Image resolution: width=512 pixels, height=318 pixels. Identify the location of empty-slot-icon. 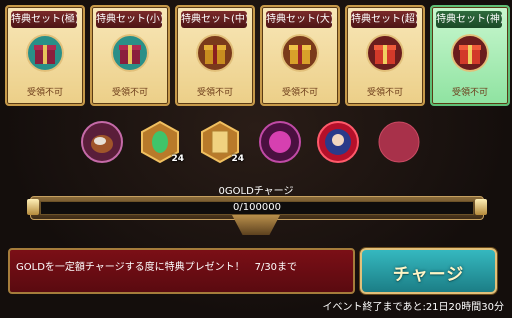
(399, 142).